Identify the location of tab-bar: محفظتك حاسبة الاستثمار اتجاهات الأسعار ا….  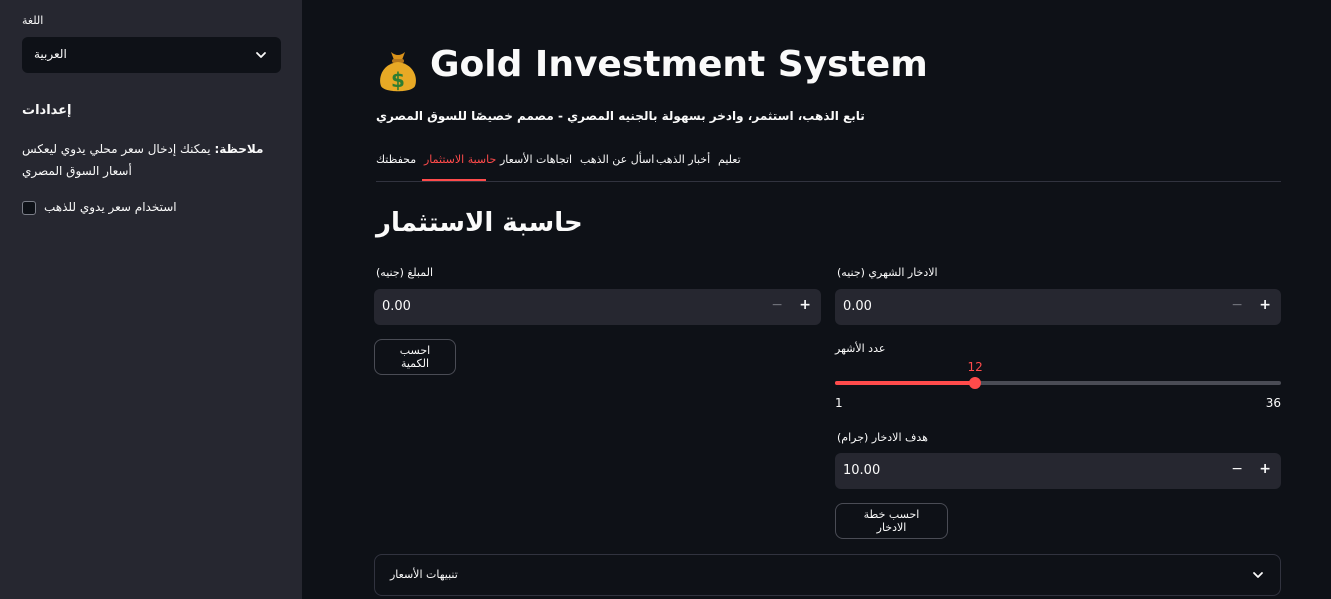
(828, 165).